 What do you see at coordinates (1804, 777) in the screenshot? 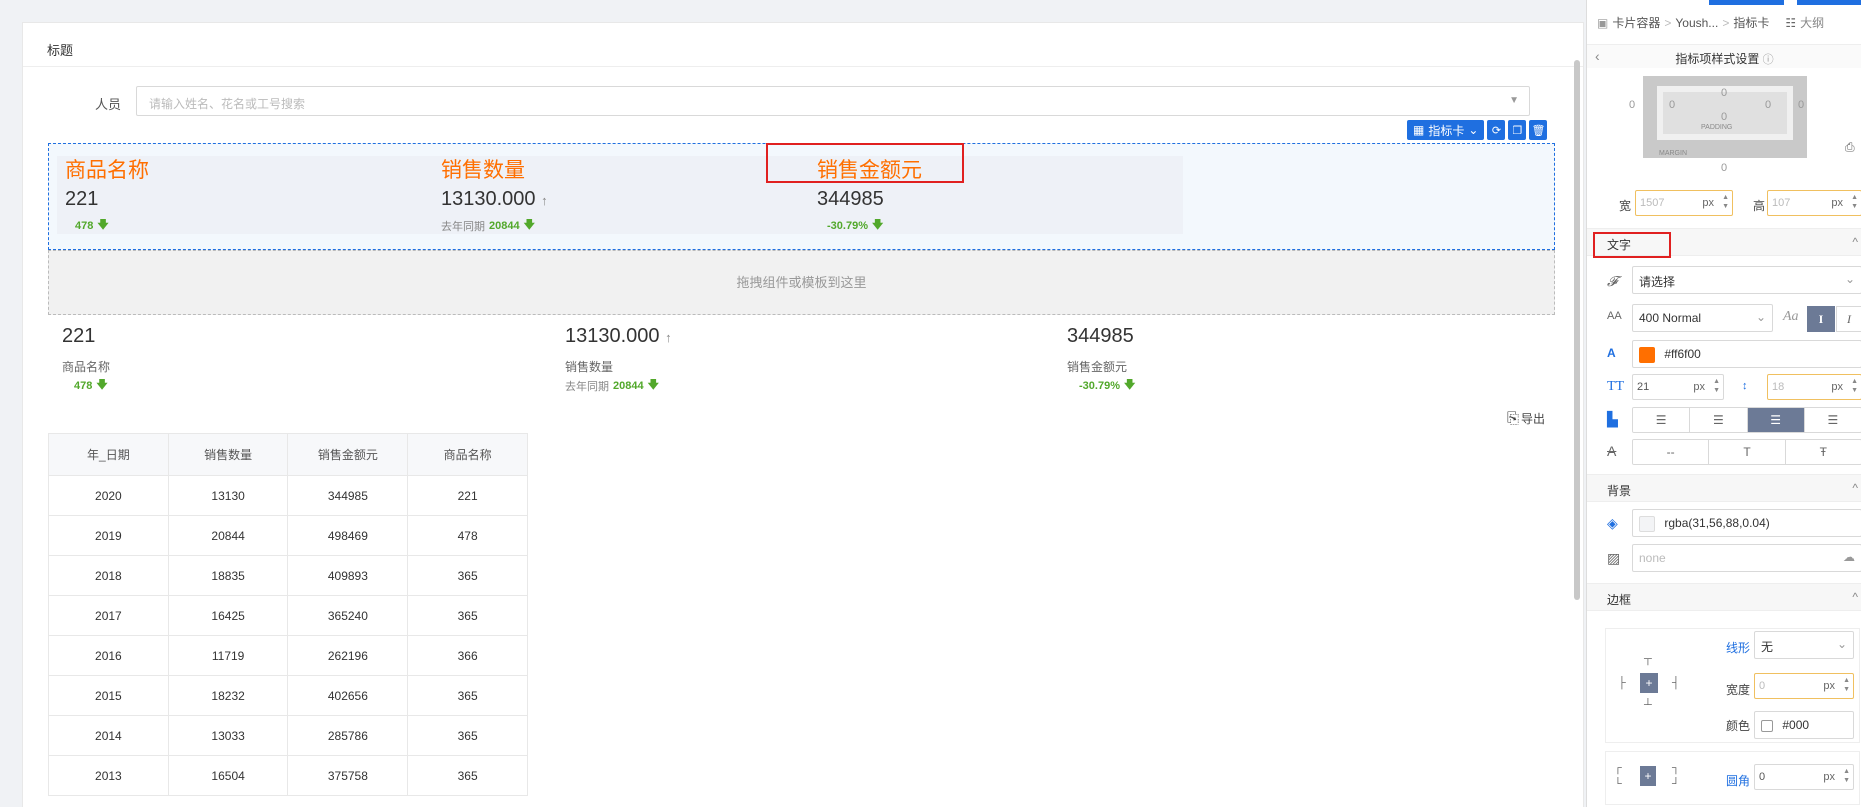
I see `radius-input: 0 px ▲ ▼` at bounding box center [1804, 777].